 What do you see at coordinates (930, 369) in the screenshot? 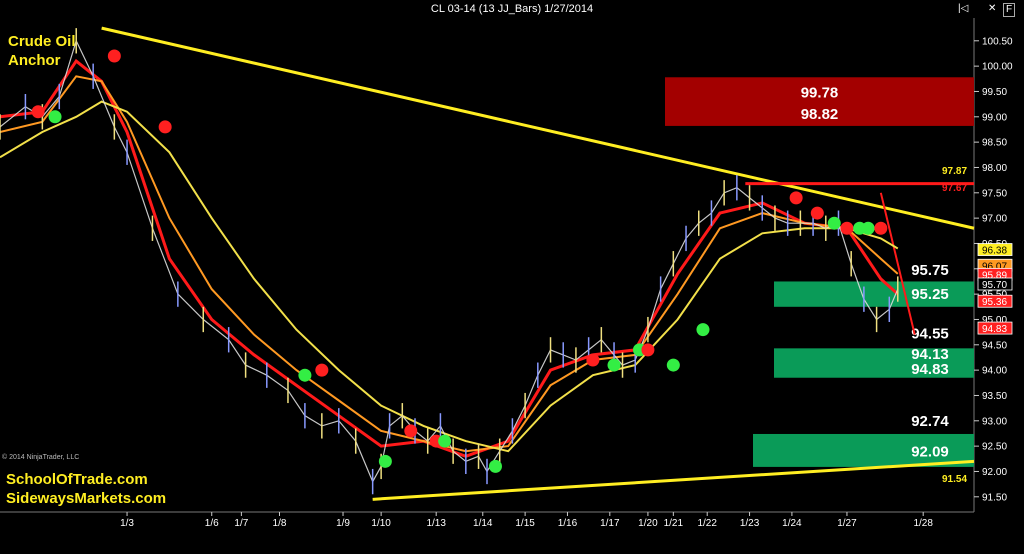
I see `zone-label-2-2: 94.83` at bounding box center [930, 369].